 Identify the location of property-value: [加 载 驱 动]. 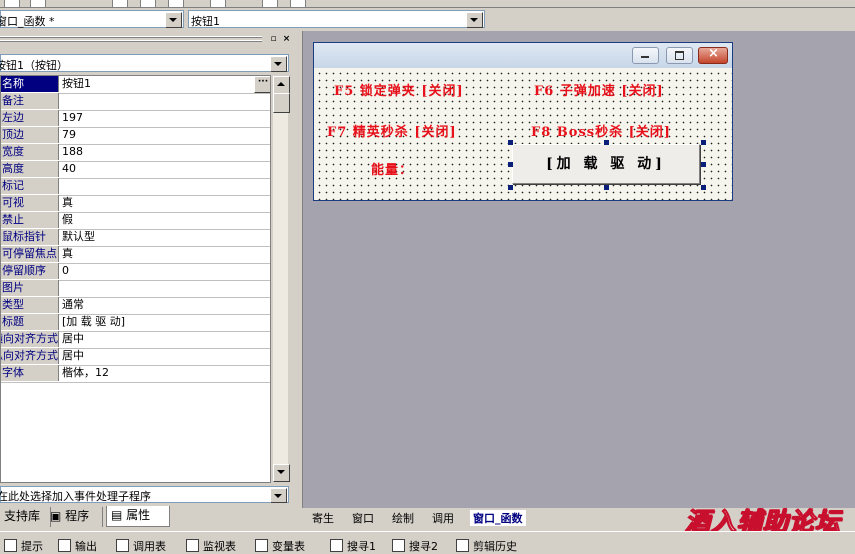
(93, 322).